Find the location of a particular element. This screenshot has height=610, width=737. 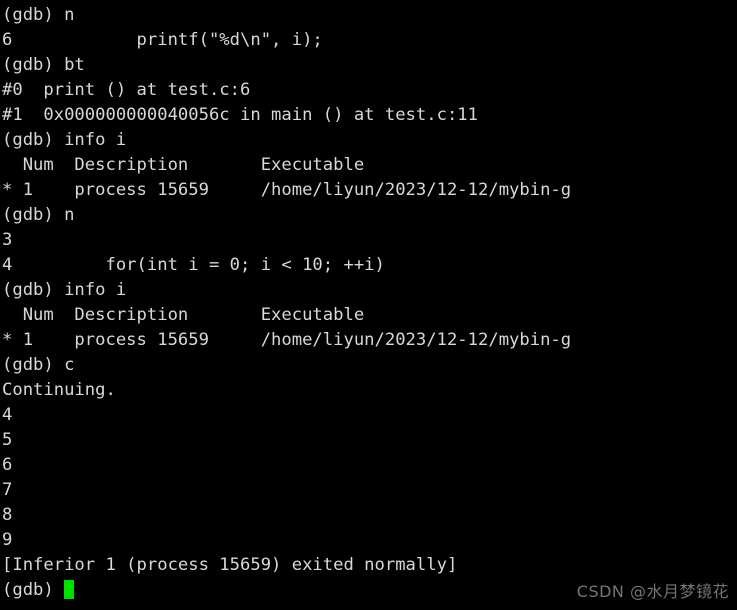

terminal-line: 5 is located at coordinates (7, 440).